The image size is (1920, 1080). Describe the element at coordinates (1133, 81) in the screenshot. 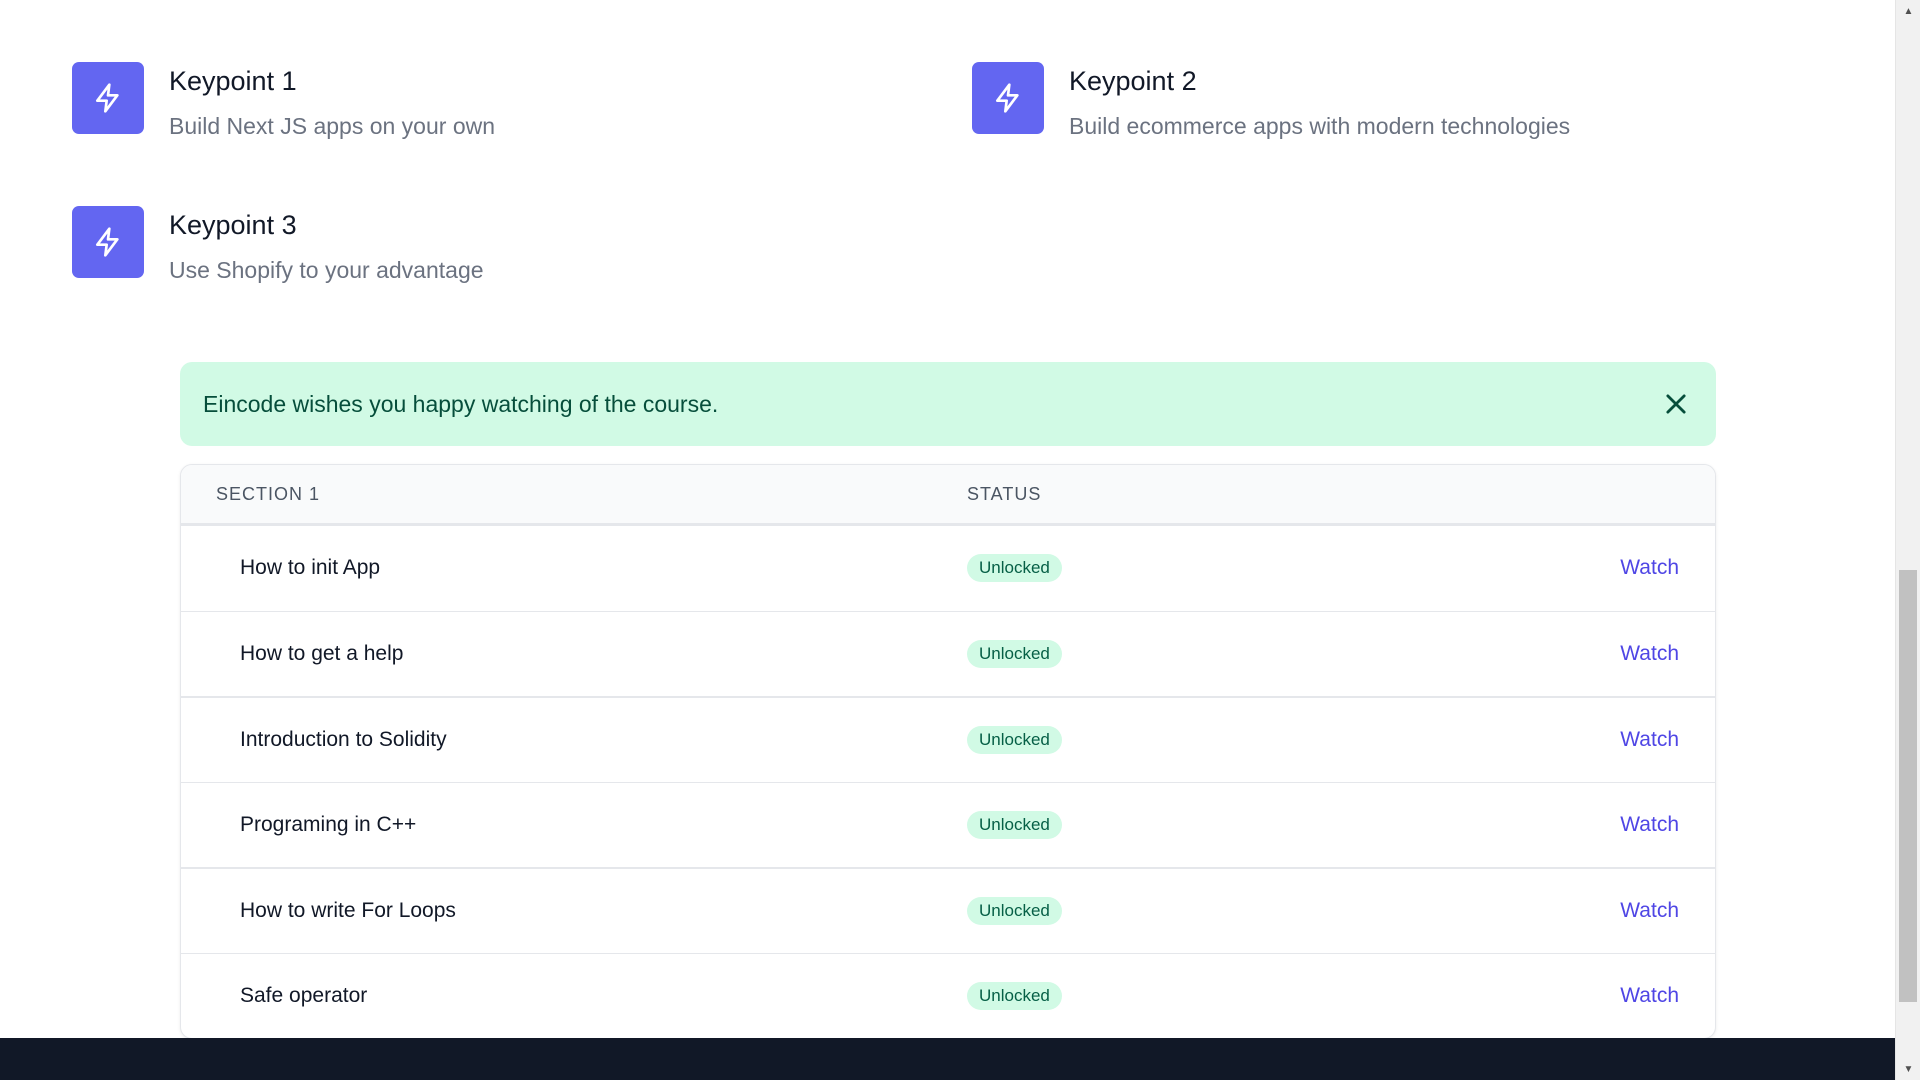

I see `keypoint-title: Keypoint 2` at that location.